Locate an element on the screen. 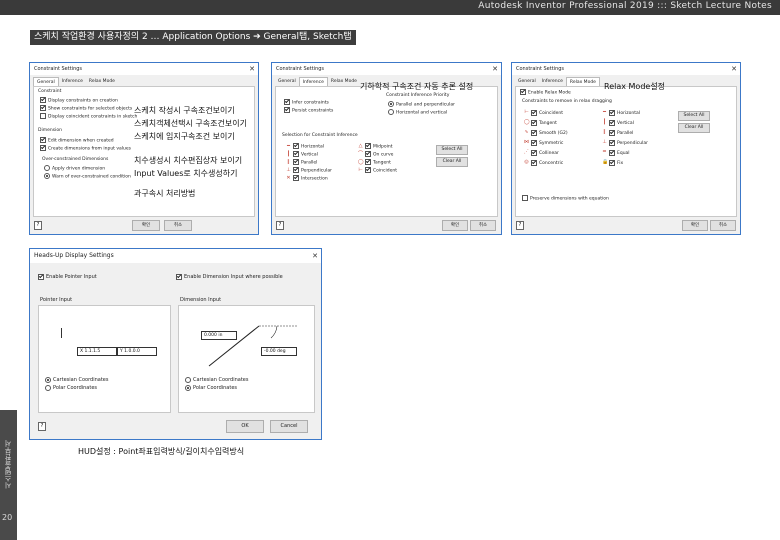  y-coordinate-field: Y 1.0.0.0 is located at coordinates (137, 351).